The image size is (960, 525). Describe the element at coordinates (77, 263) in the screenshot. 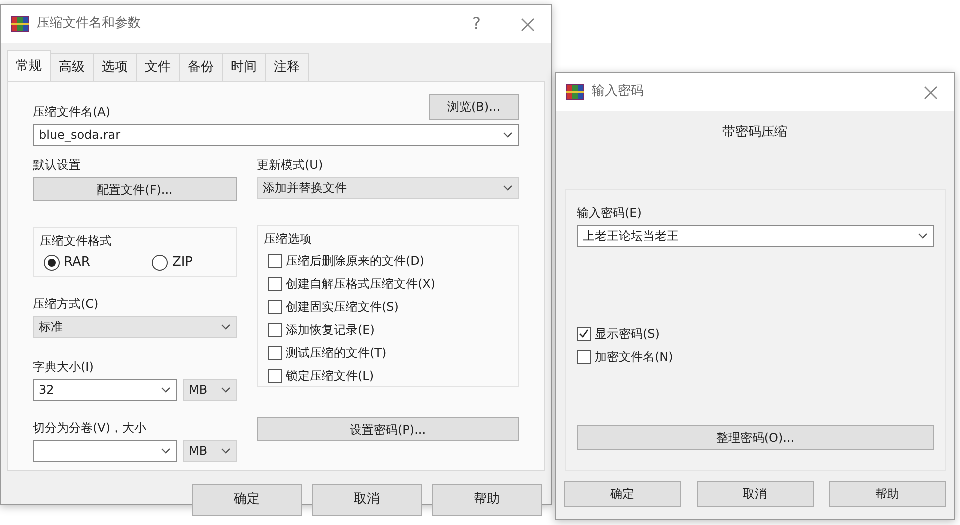

I see `radio-label: RAR` at that location.